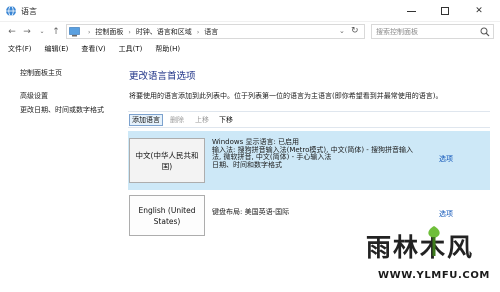  I want to click on forward-arrow-icon: →, so click(27, 31).